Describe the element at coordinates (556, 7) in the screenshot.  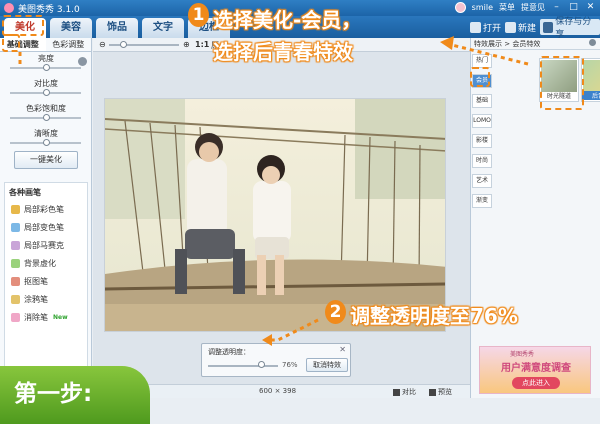
I see `minimize-icon: –` at that location.